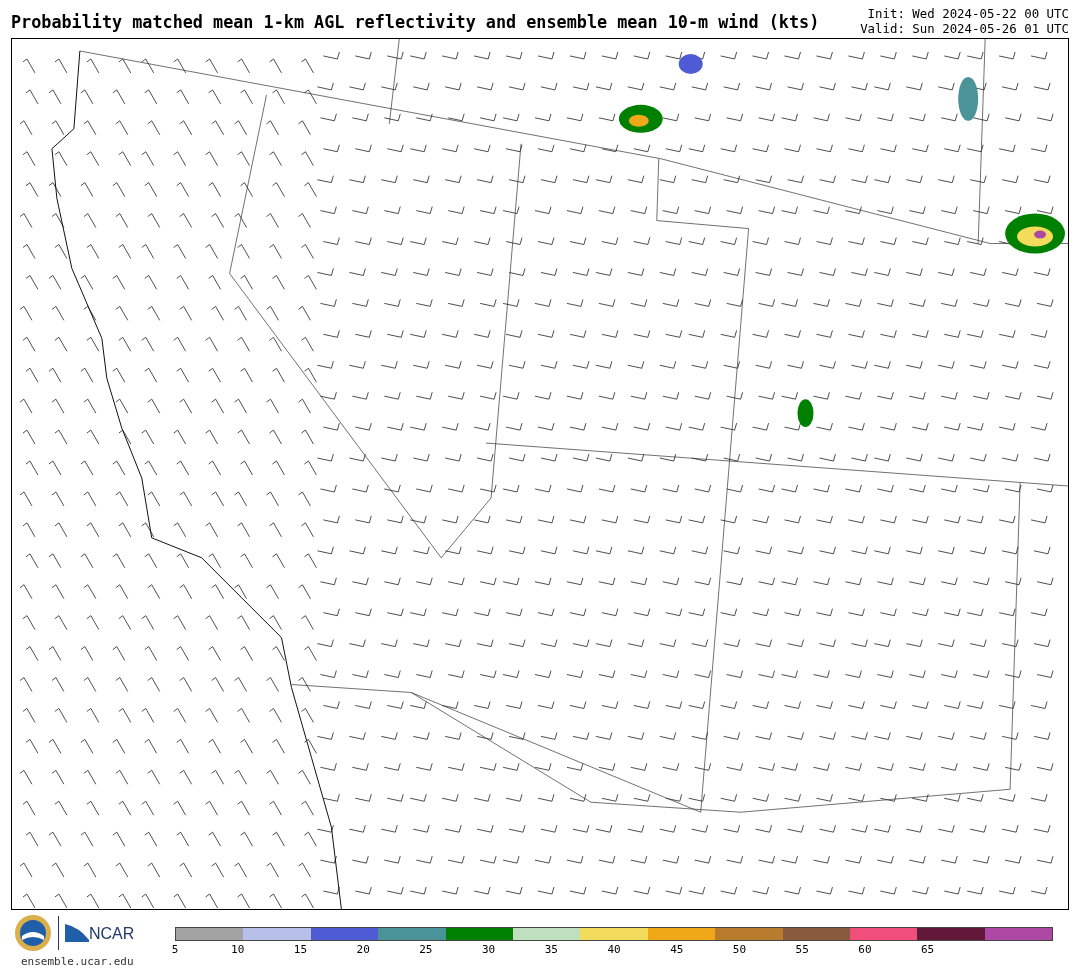 The width and height of the screenshot is (1080, 973). What do you see at coordinates (78, 962) in the screenshot?
I see `website-url: ensemble.ucar.edu` at bounding box center [78, 962].